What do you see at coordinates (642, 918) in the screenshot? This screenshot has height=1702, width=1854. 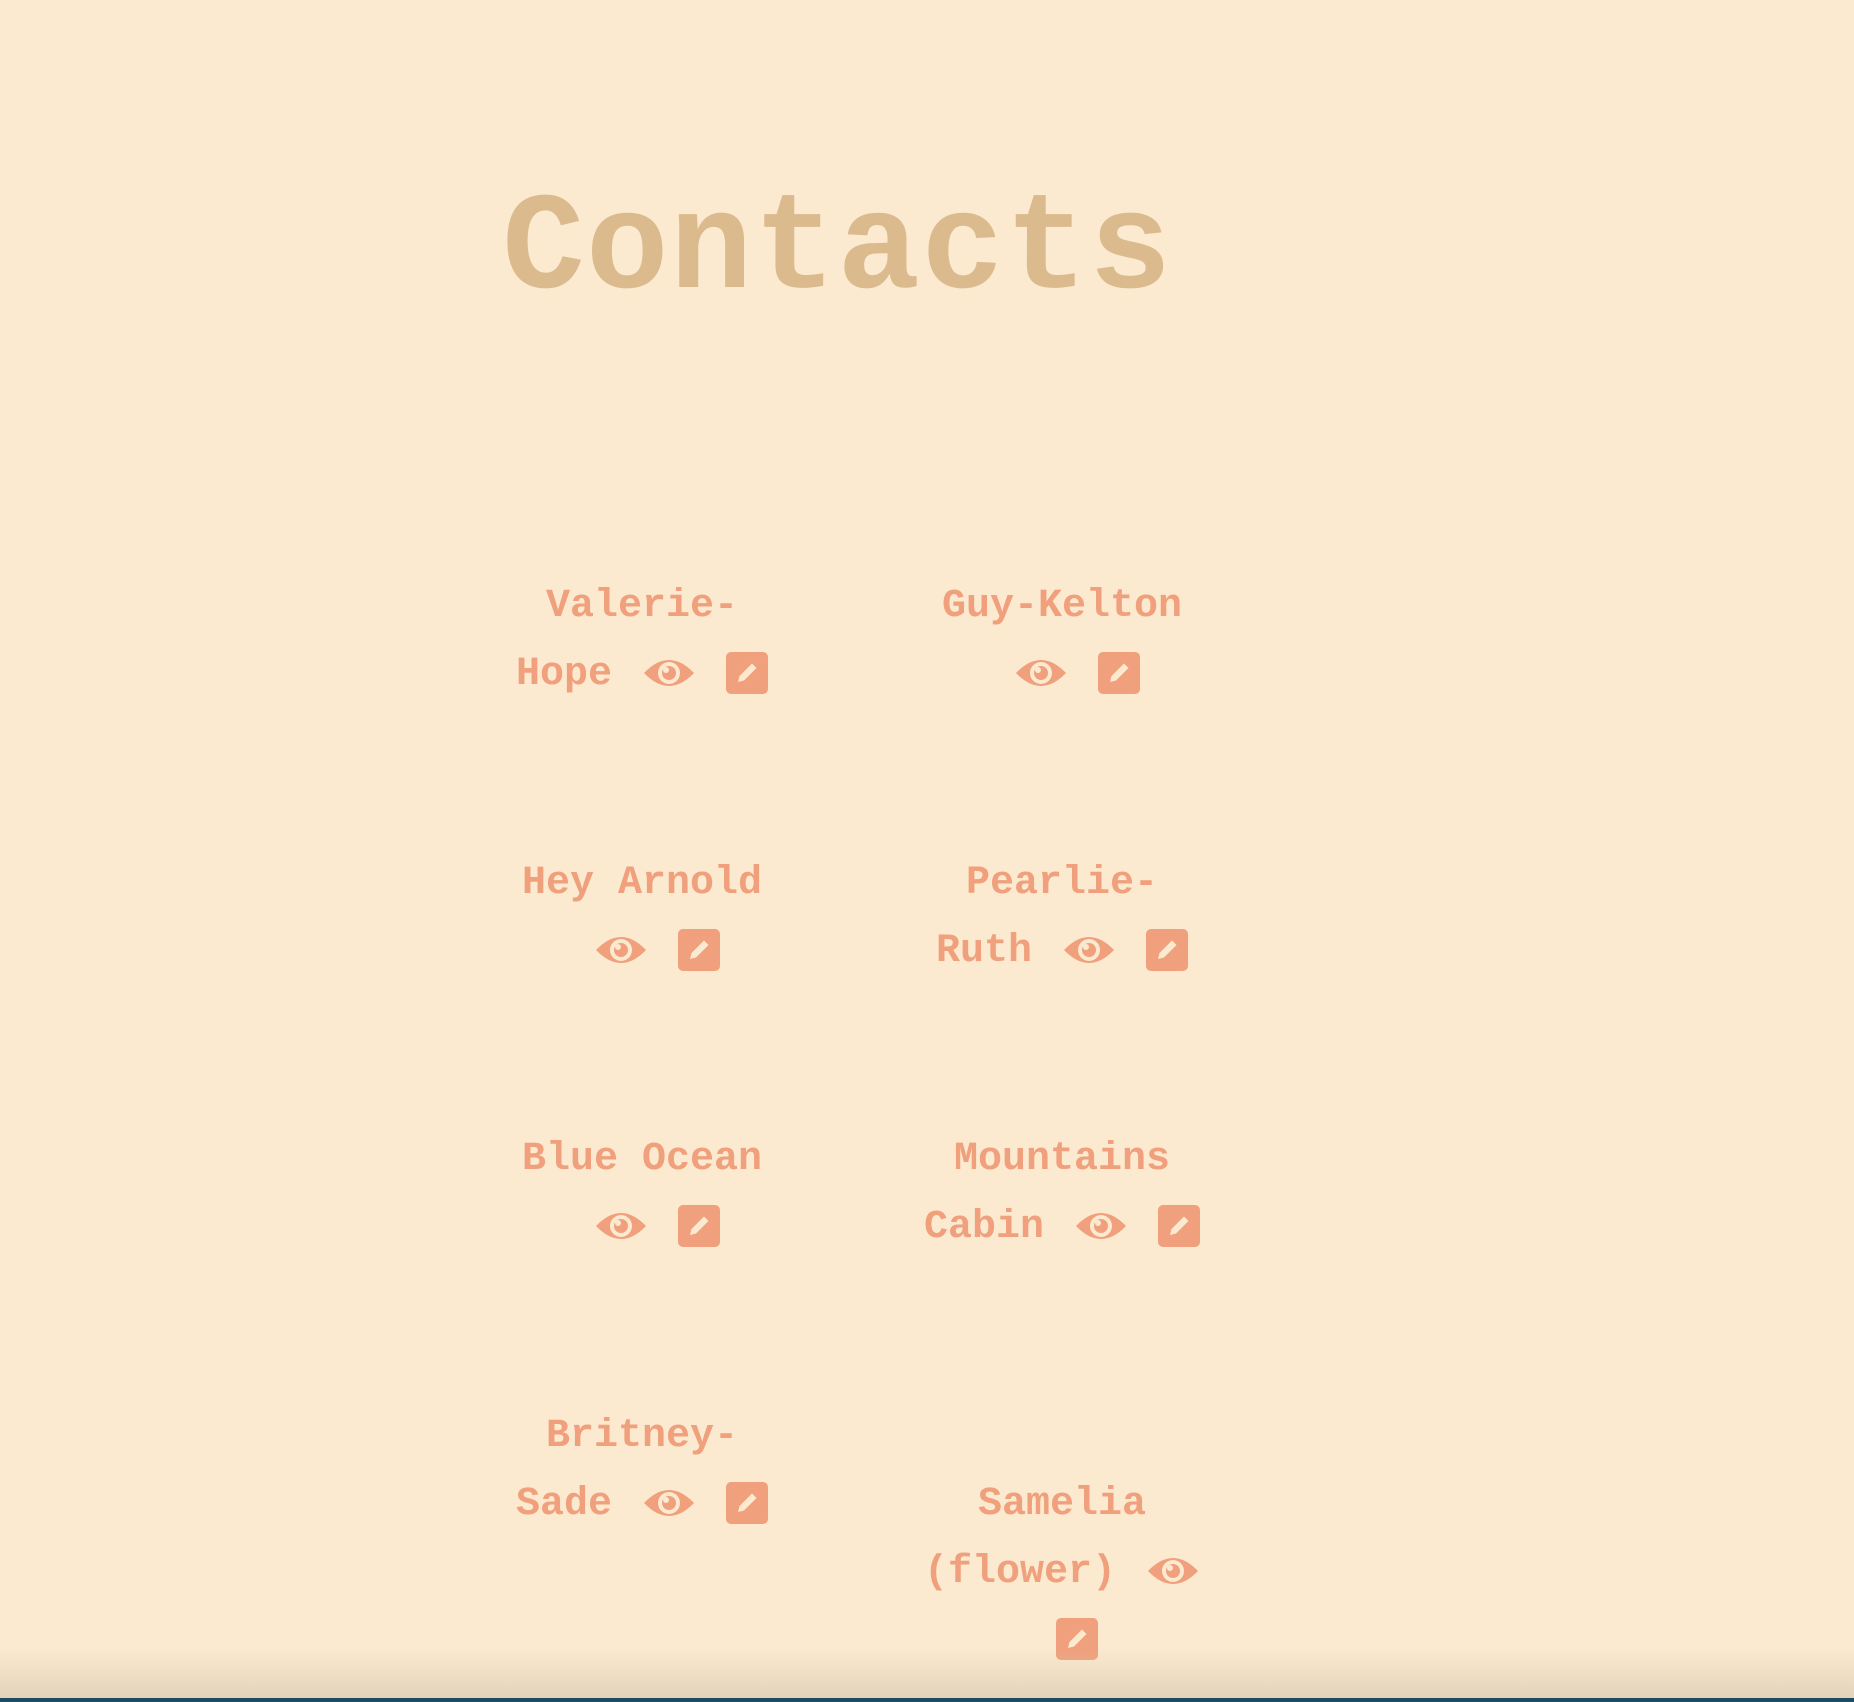 I see `contact-item: Hey Arnold` at bounding box center [642, 918].